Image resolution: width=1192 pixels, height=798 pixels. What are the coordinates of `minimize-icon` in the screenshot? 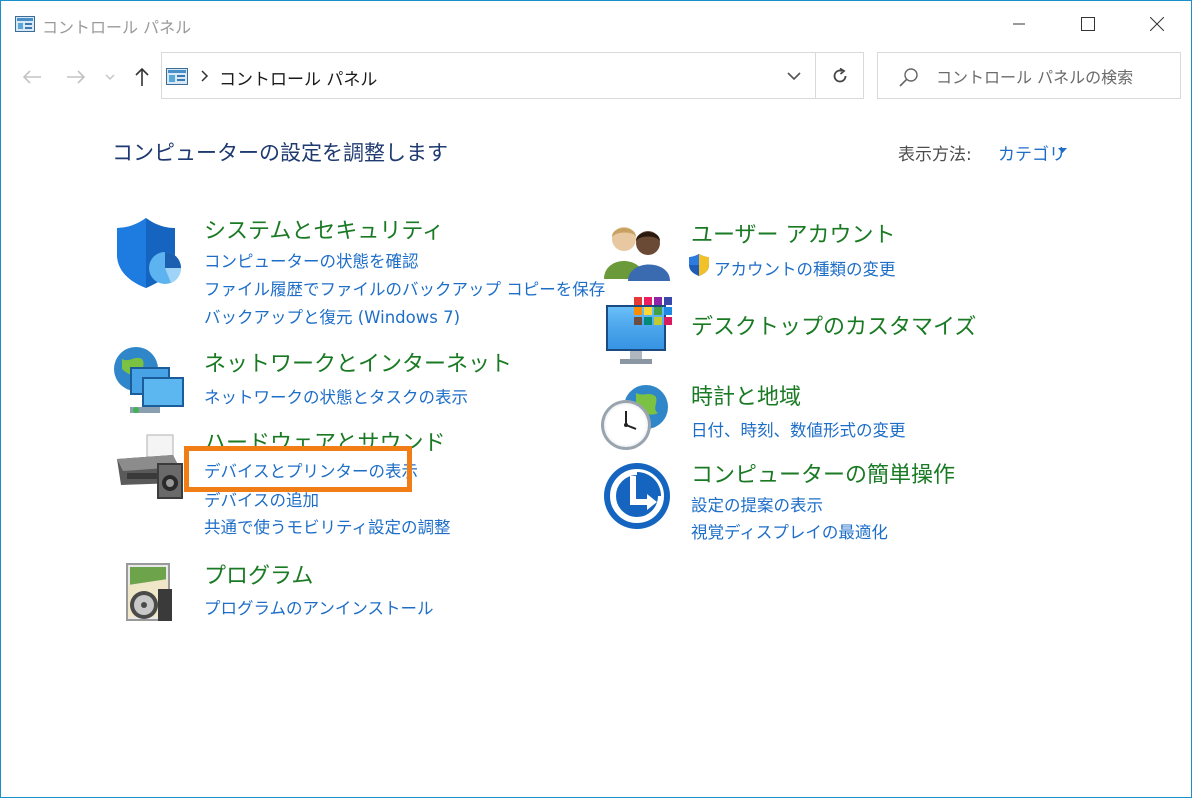 It's located at (1019, 24).